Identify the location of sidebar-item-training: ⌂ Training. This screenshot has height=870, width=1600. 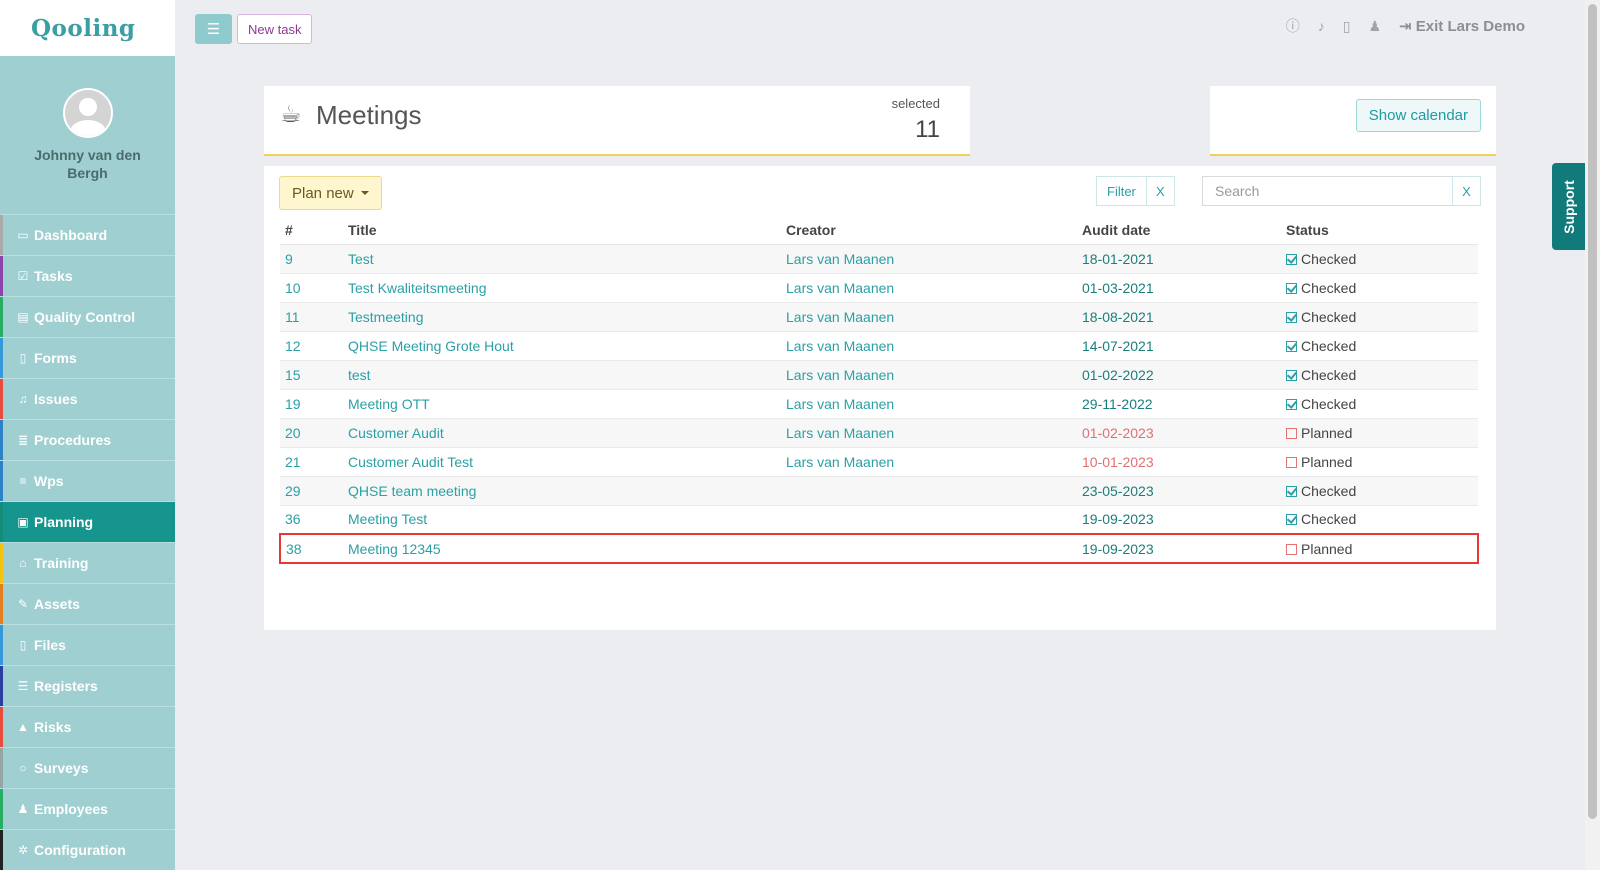
(87, 563).